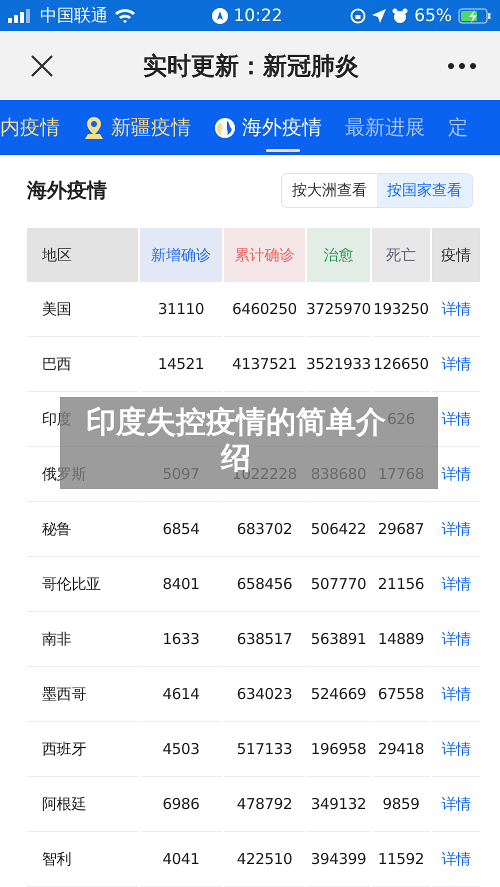 Image resolution: width=500 pixels, height=887 pixels. I want to click on table-cell: 4614, so click(181, 694).